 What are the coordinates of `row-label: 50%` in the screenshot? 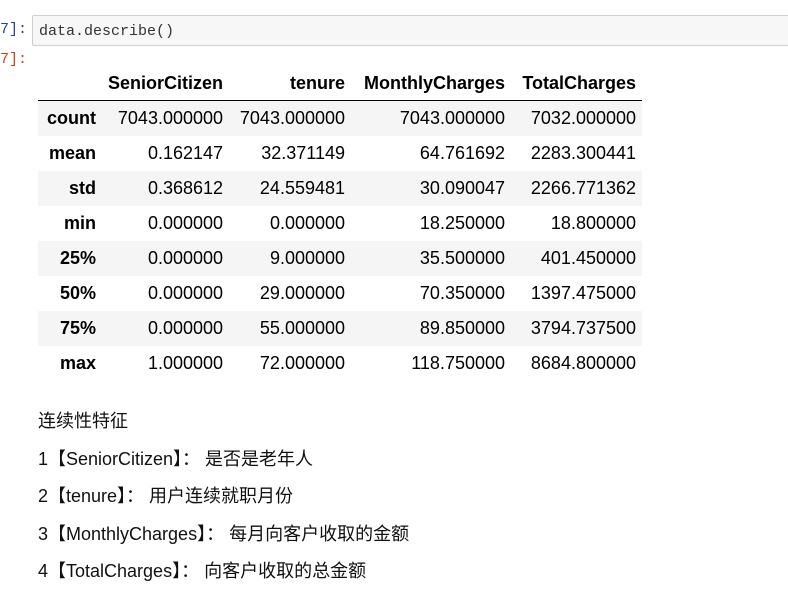 It's located at (77, 293).